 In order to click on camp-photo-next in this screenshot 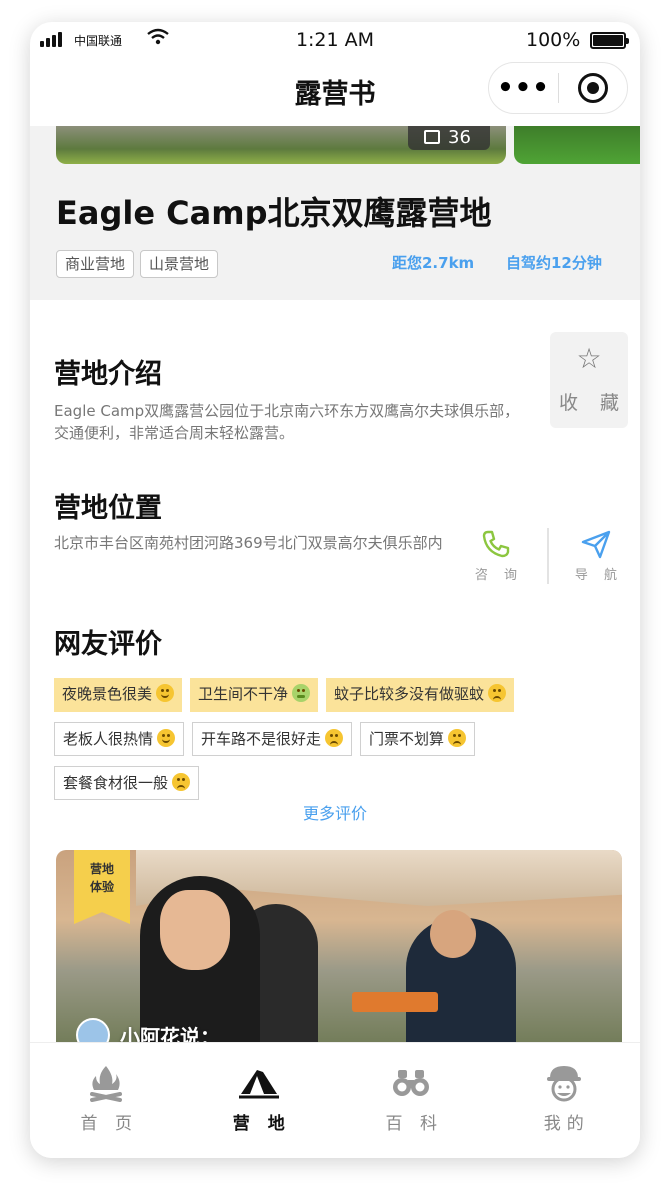, I will do `click(577, 145)`.